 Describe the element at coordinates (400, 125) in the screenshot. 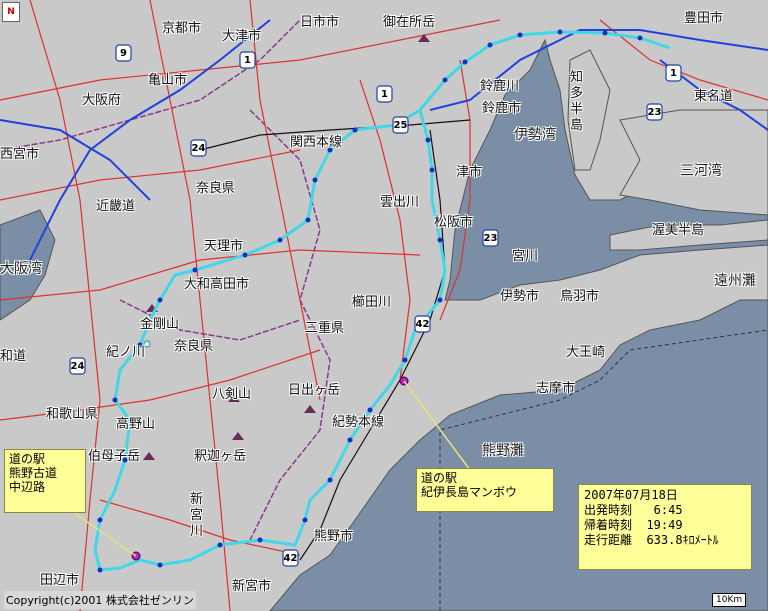

I see `route-number: 25` at that location.